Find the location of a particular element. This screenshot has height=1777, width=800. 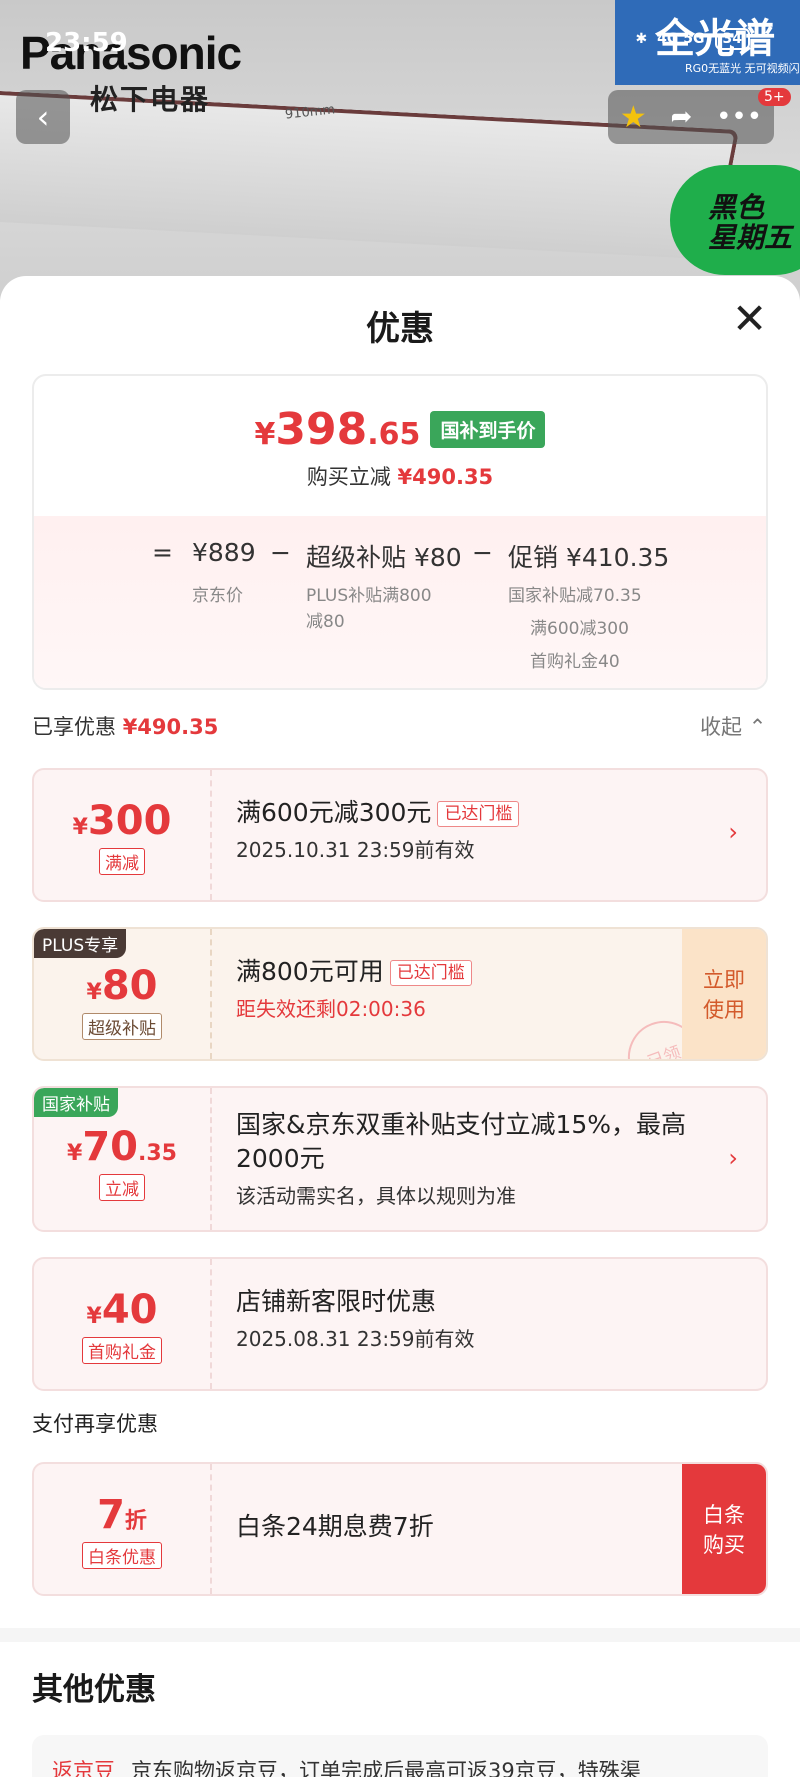

discount-rate: 7 is located at coordinates (111, 1515).